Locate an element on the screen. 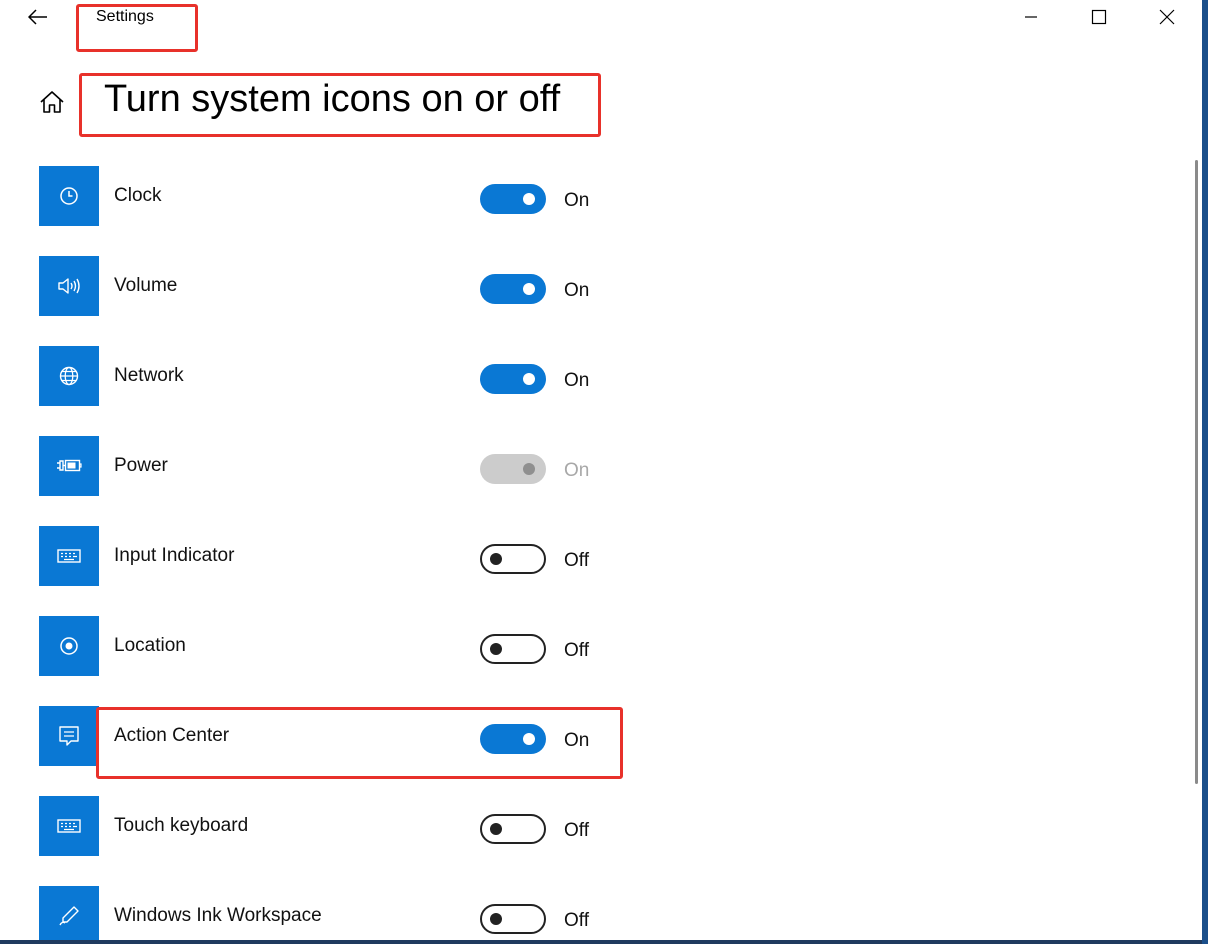 Image resolution: width=1208 pixels, height=944 pixels. setting-row-location: Location Off is located at coordinates (339, 646).